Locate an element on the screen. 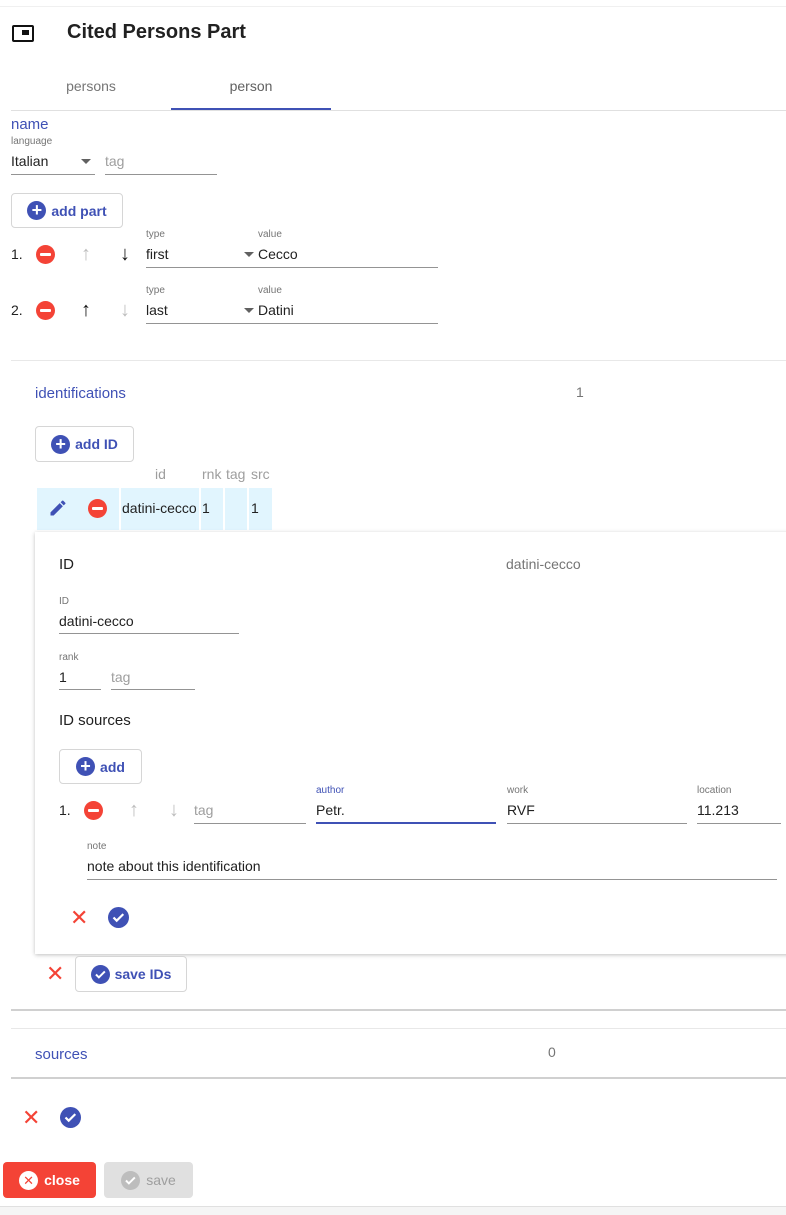  add-part-button: + add part is located at coordinates (67, 210).